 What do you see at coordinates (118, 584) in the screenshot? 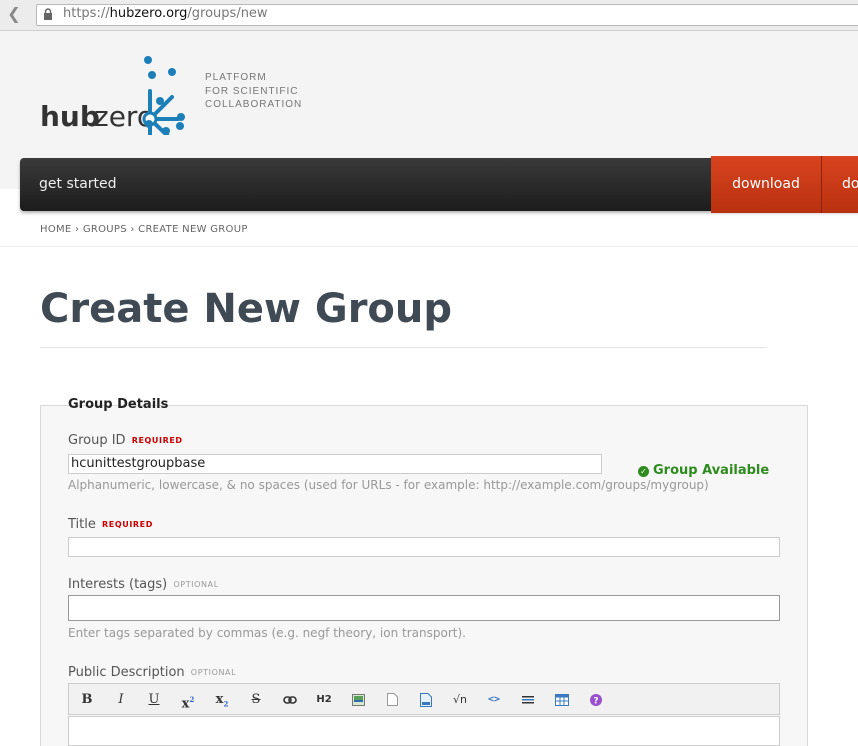
I see `interests-label-text: Interests (tags)` at bounding box center [118, 584].